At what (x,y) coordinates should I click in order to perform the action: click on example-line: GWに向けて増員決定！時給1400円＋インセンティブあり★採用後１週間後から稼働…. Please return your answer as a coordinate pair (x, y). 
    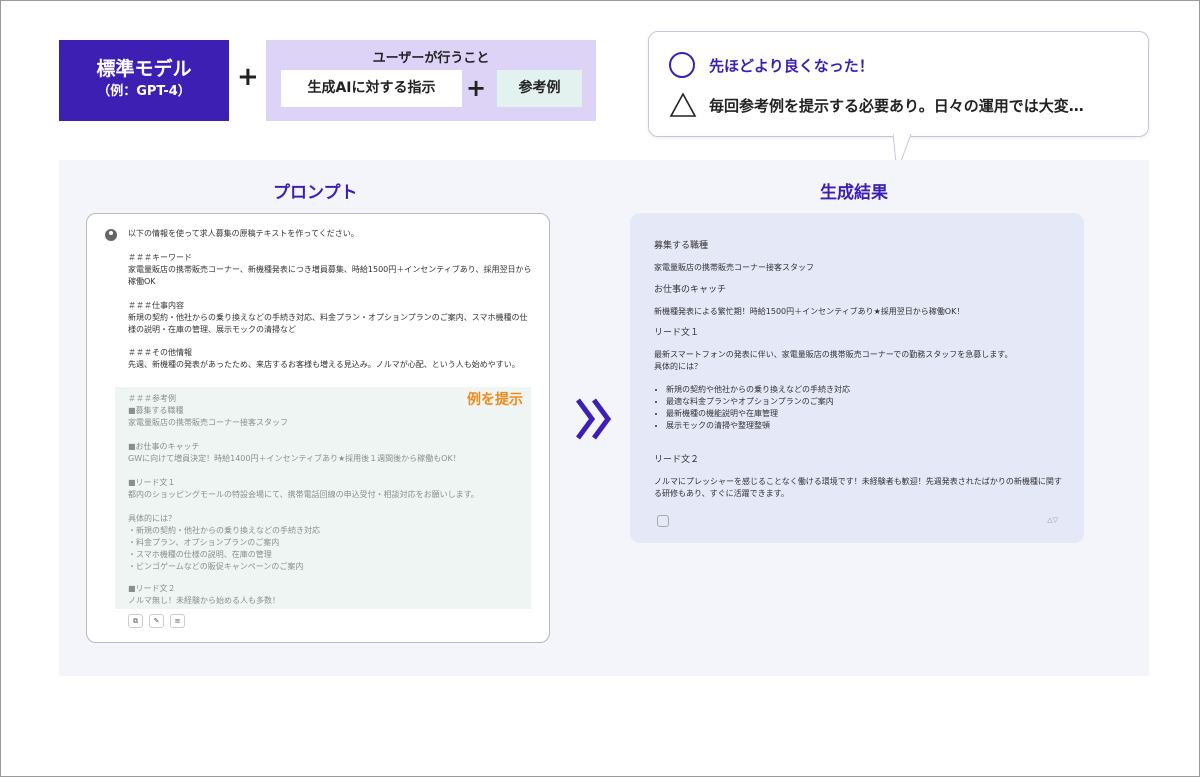
    Looking at the image, I should click on (294, 458).